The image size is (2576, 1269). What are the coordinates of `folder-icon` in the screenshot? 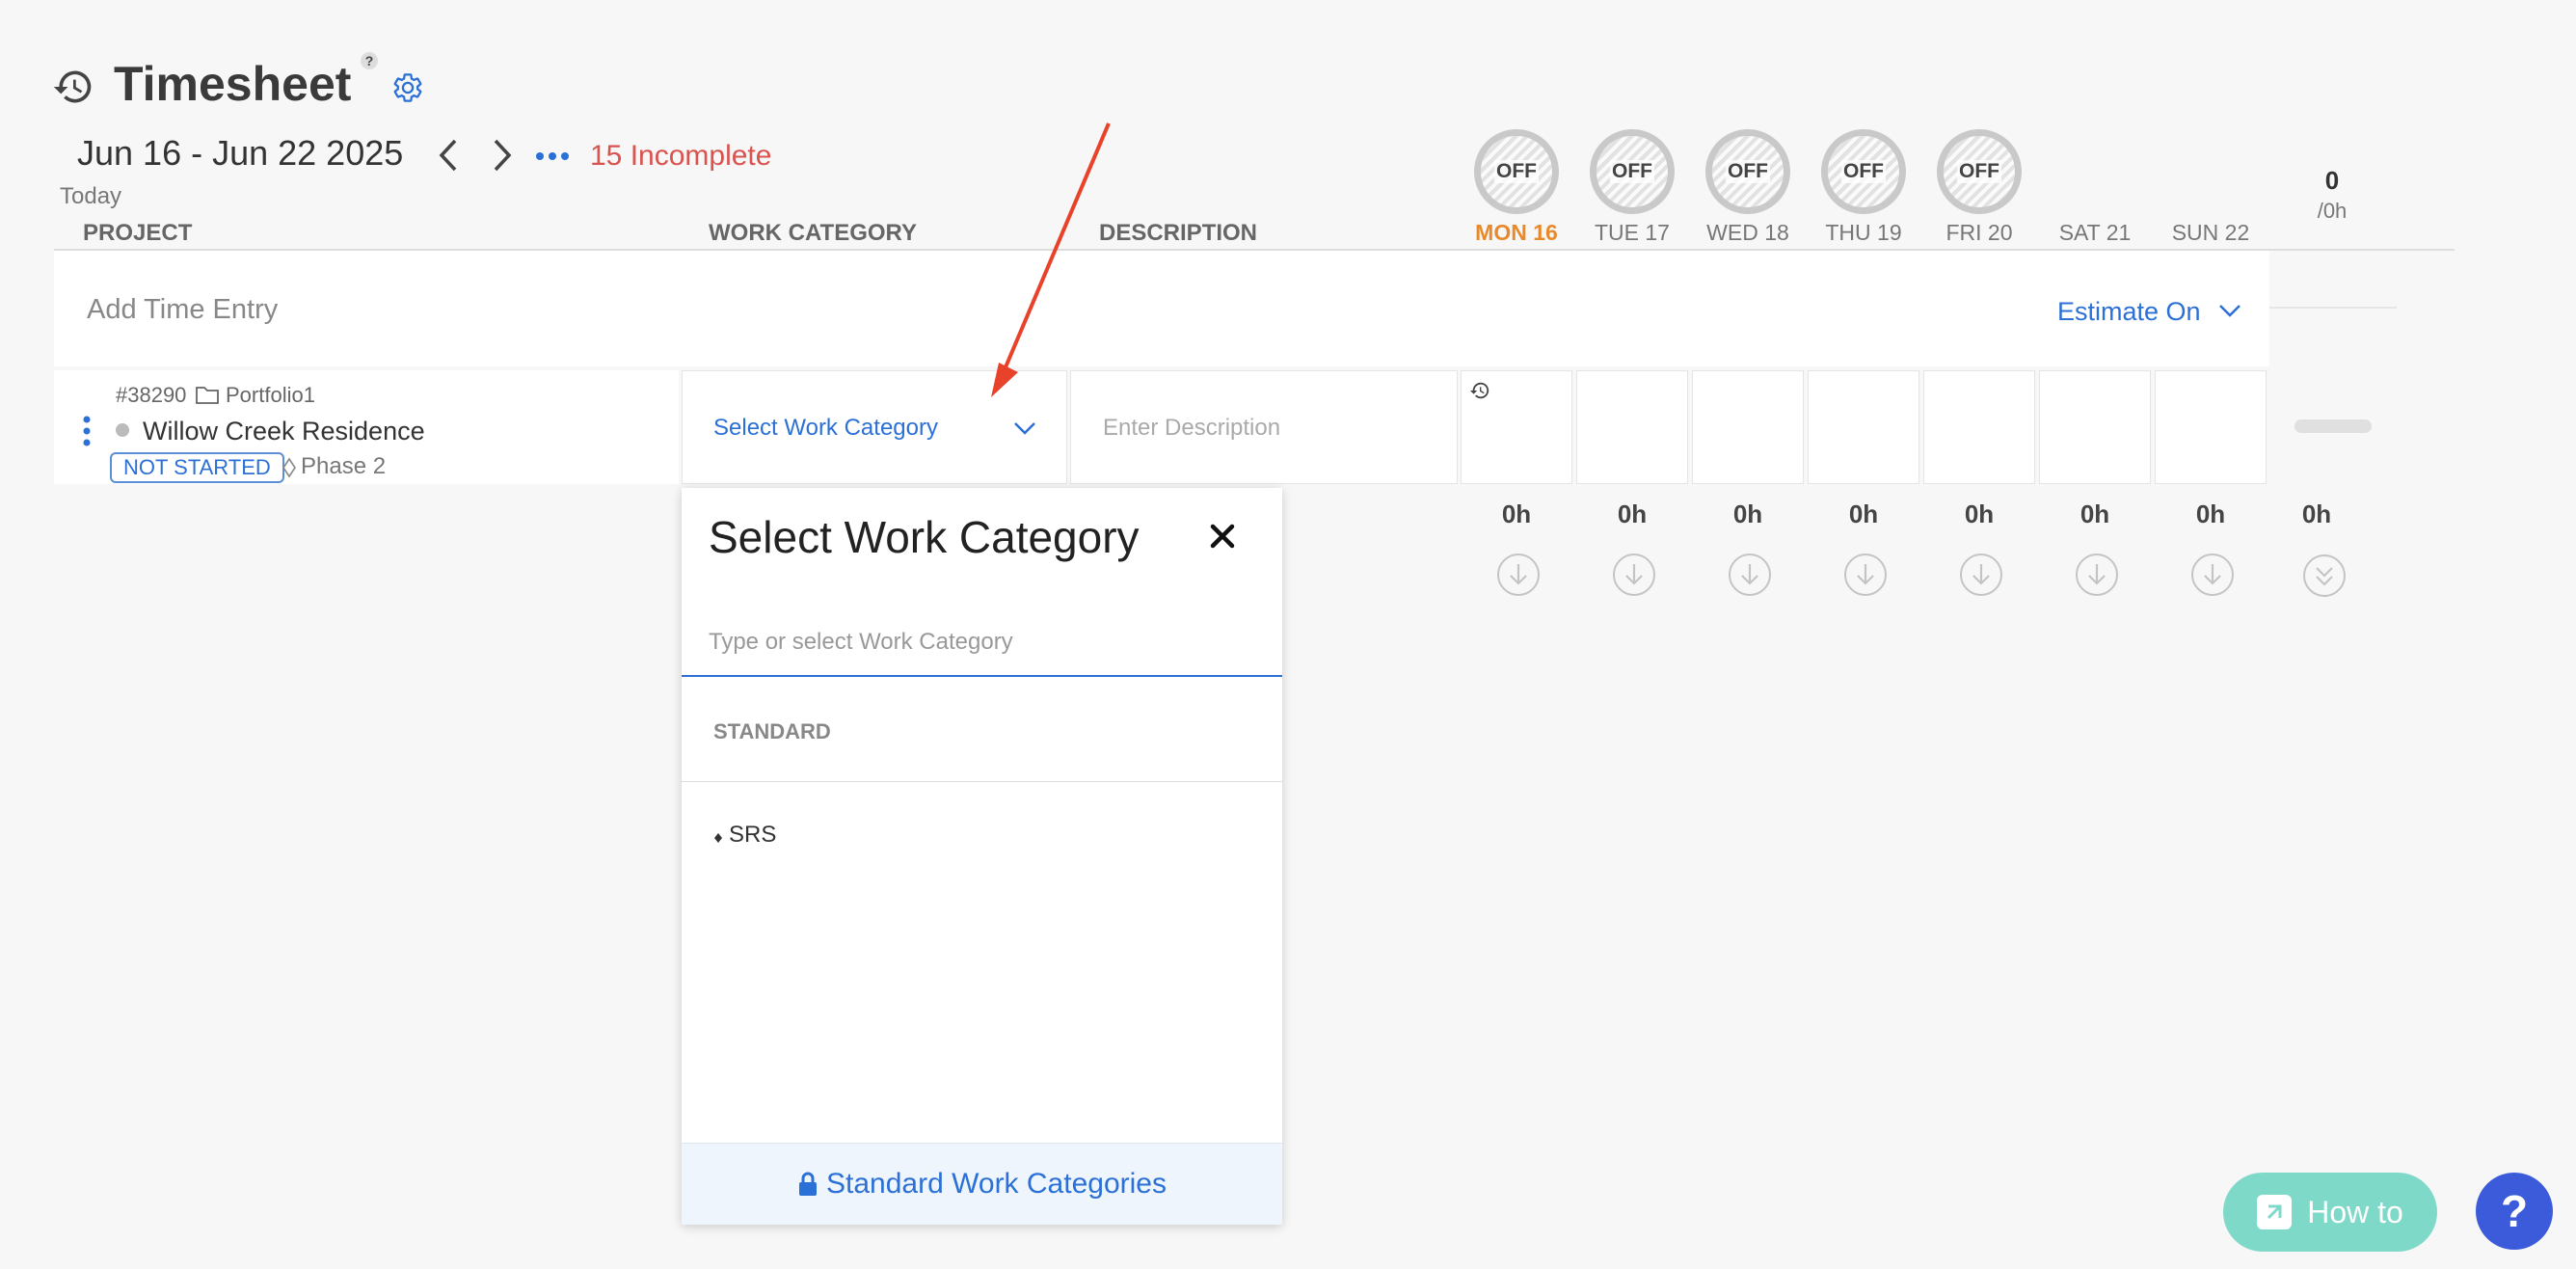 It's located at (208, 395).